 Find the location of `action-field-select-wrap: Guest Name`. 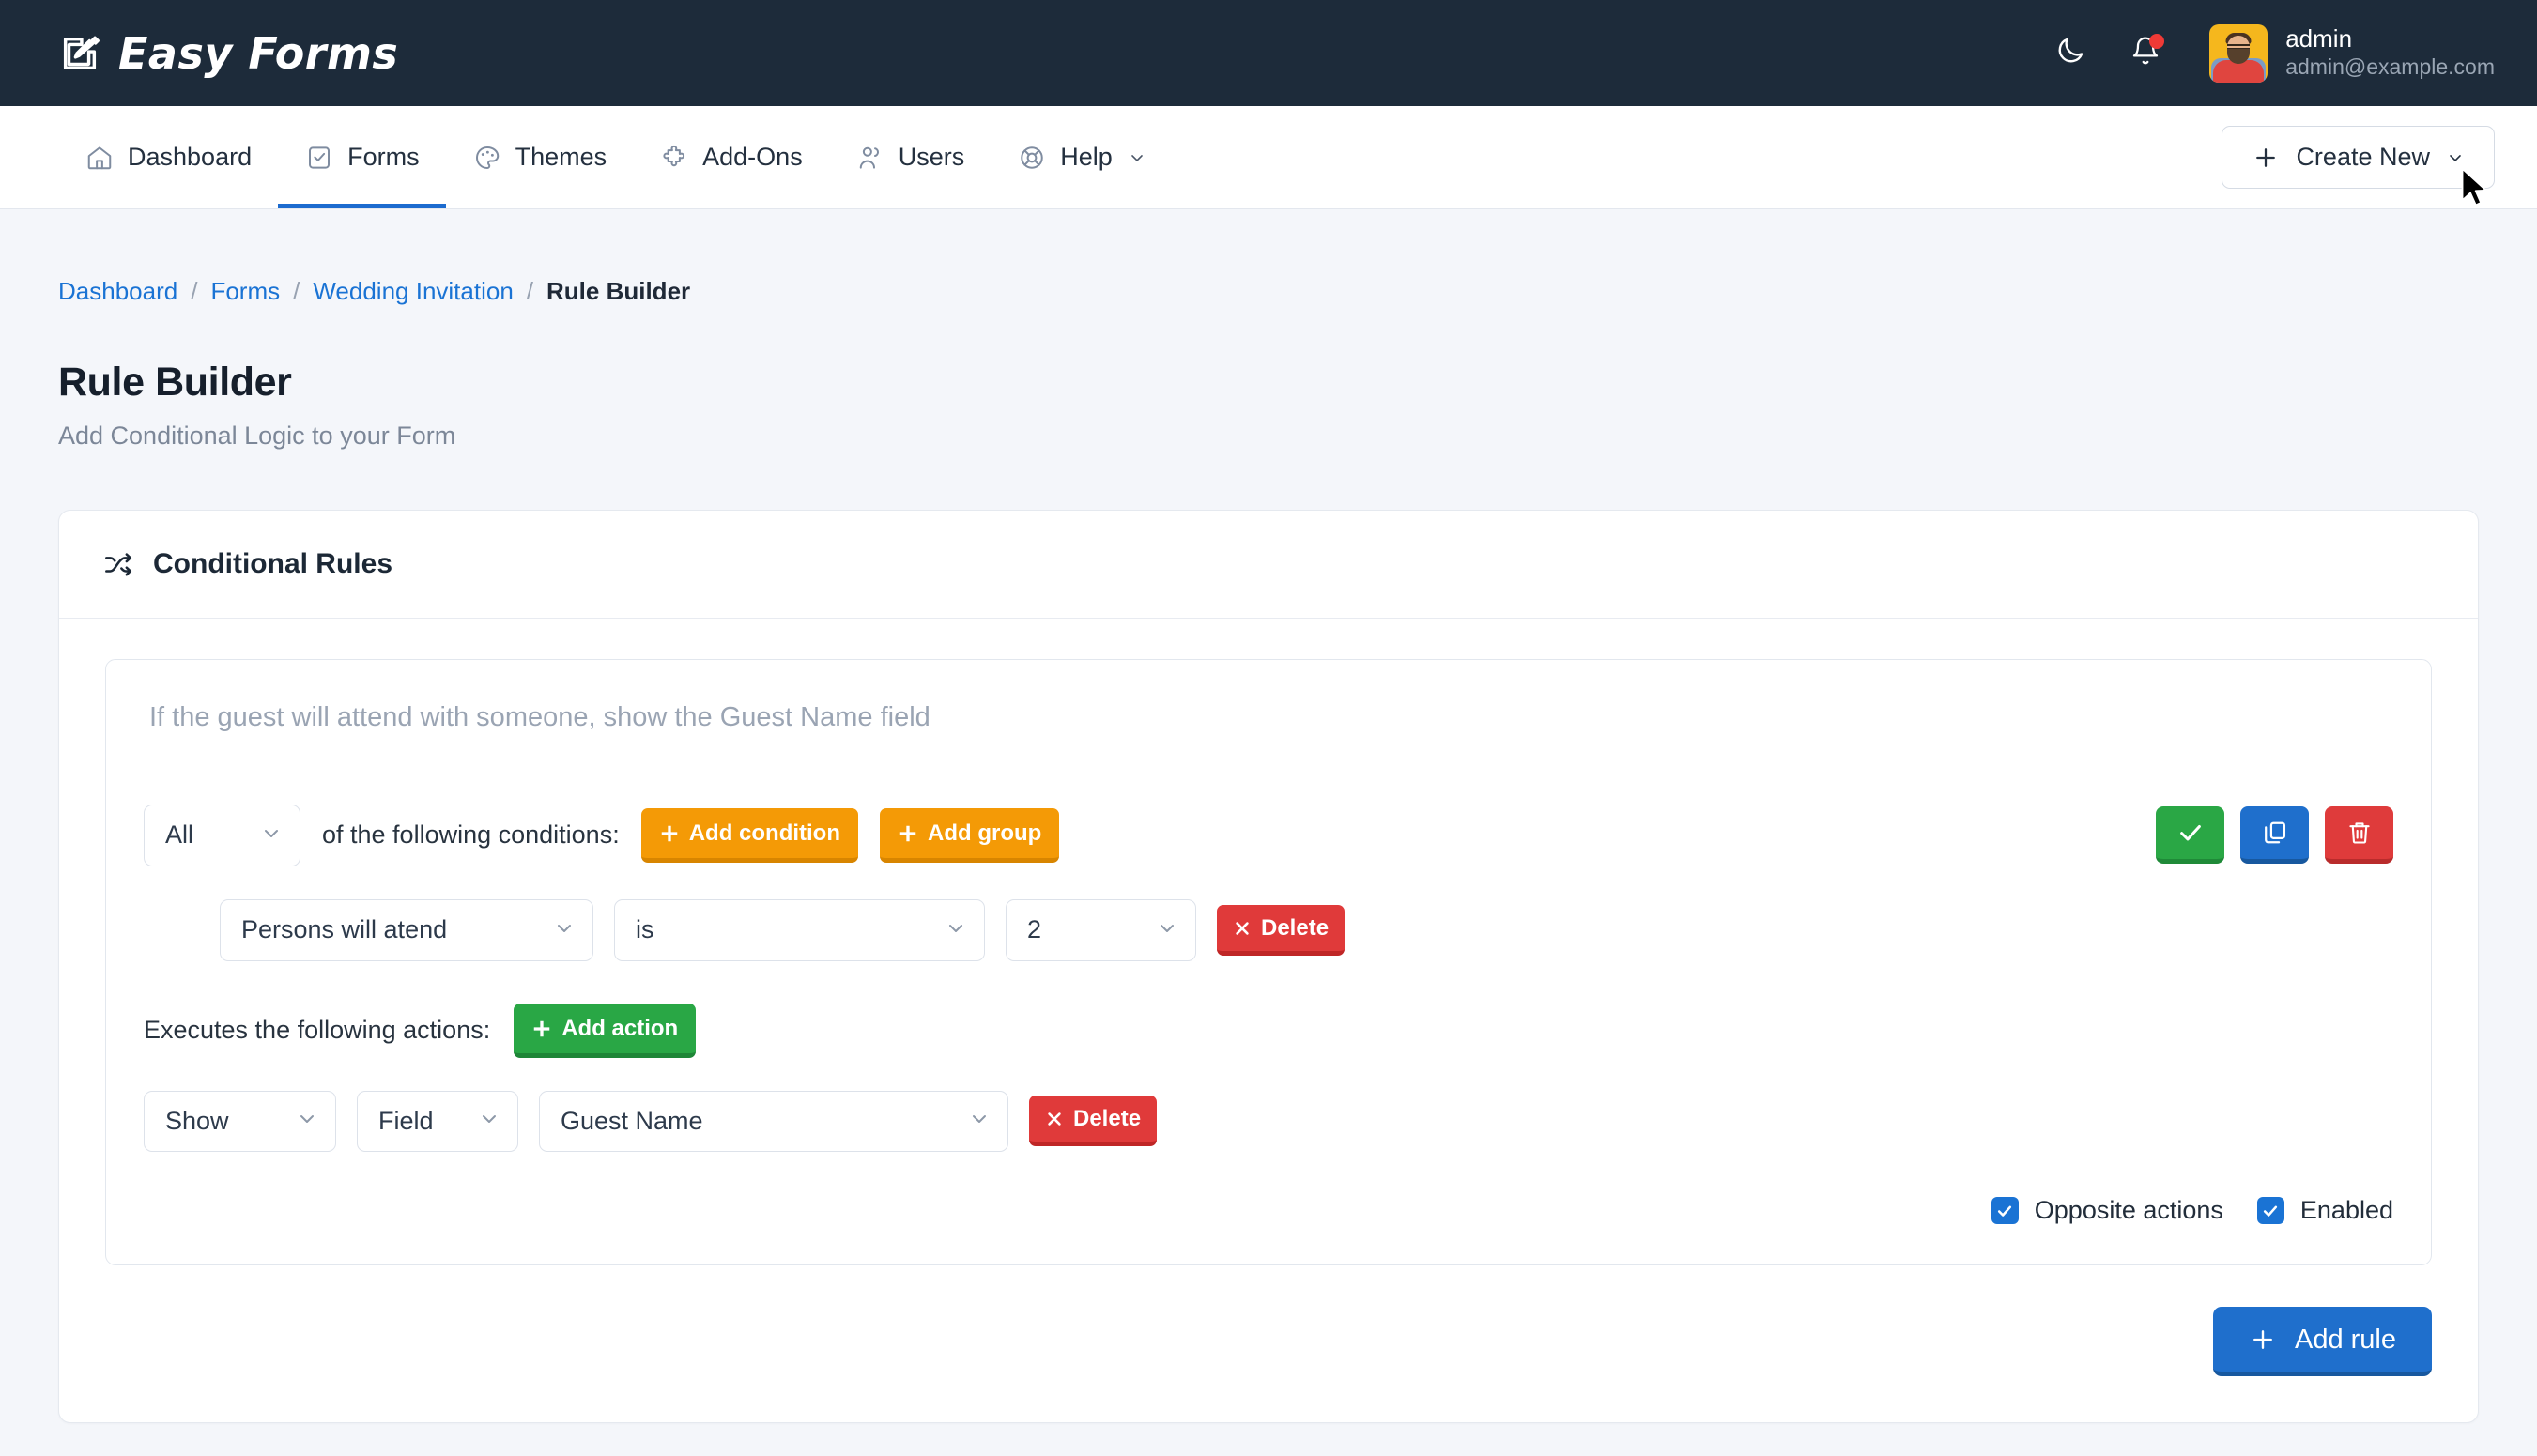

action-field-select-wrap: Guest Name is located at coordinates (773, 1121).